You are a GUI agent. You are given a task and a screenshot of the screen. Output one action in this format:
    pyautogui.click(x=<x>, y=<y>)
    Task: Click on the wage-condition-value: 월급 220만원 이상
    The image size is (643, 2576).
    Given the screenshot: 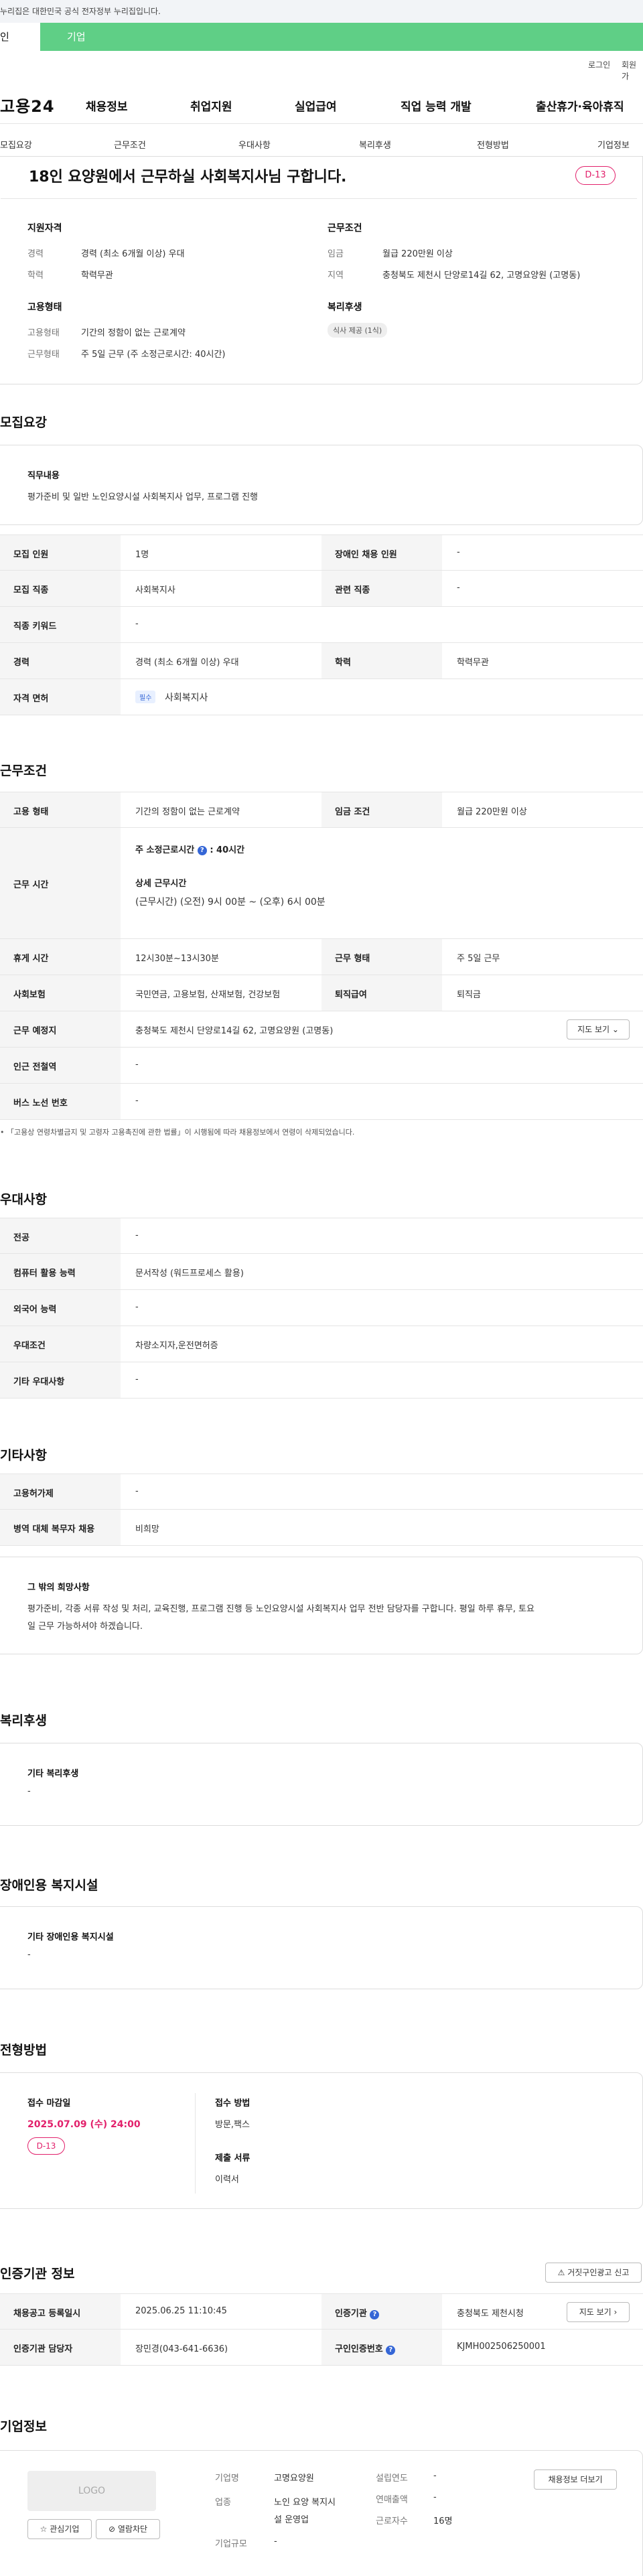 What is the action you would take?
    pyautogui.click(x=492, y=812)
    